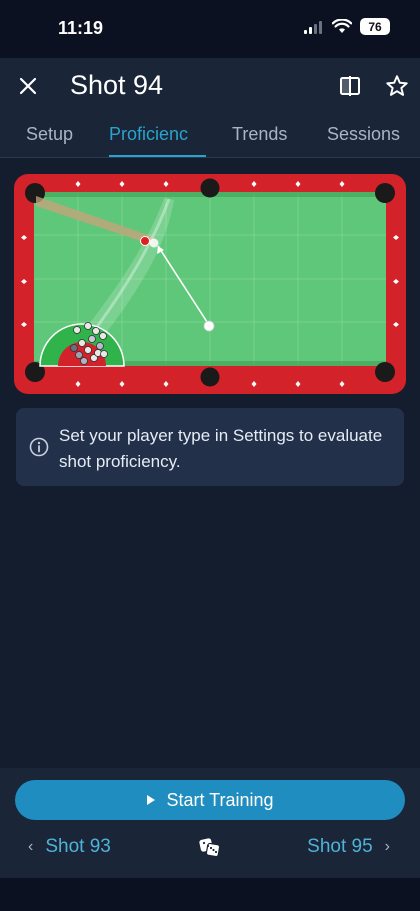 The height and width of the screenshot is (911, 420). What do you see at coordinates (209, 326) in the screenshot?
I see `cue-ball` at bounding box center [209, 326].